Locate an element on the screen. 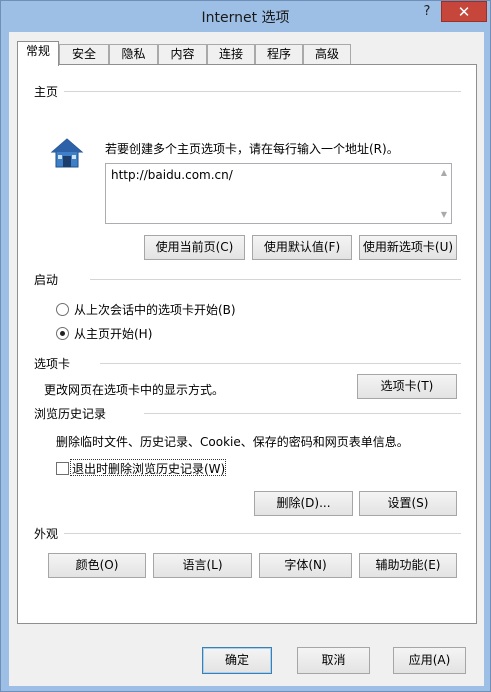 The height and width of the screenshot is (692, 491). startup-heading: 启动 is located at coordinates (46, 280).